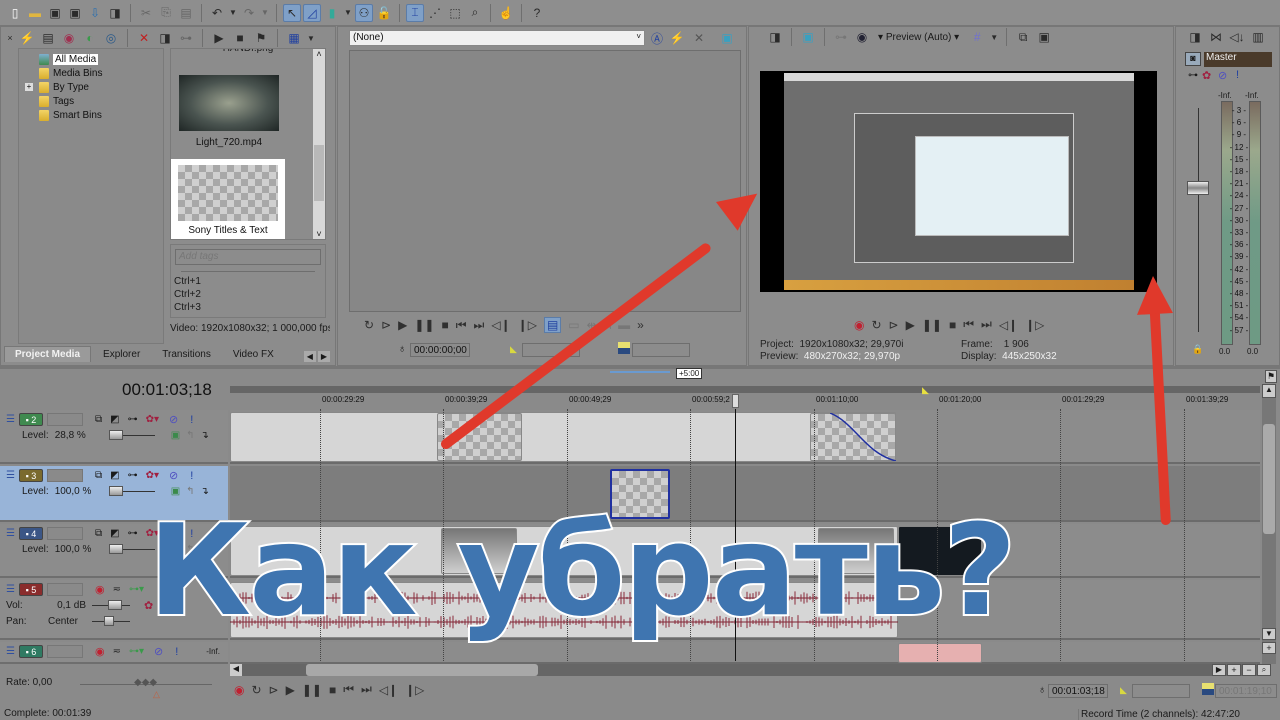  I want to click on media-manager-icon: ◎, so click(111, 38).